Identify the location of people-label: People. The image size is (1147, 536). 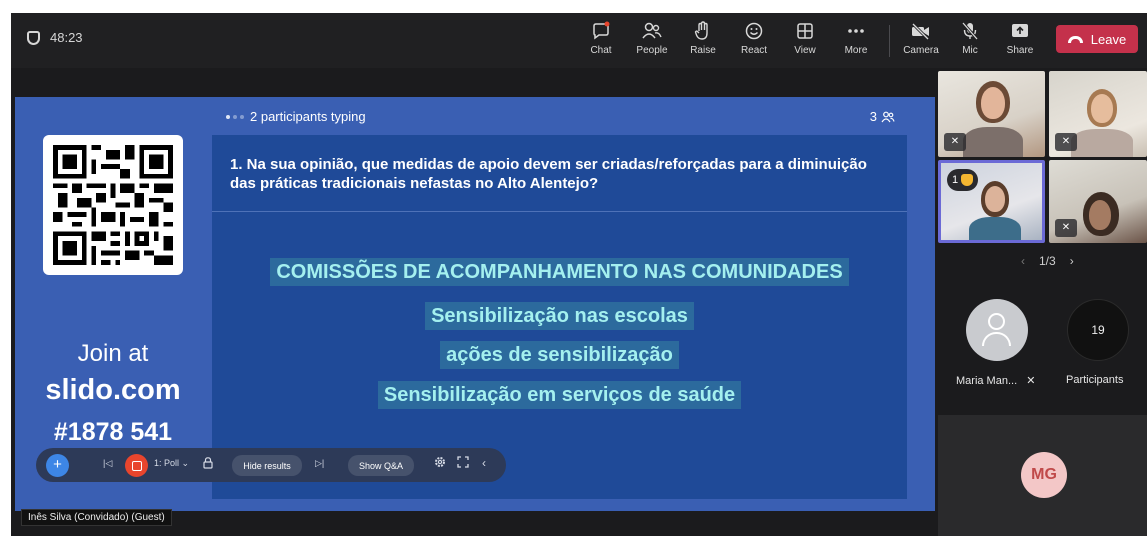
(652, 50).